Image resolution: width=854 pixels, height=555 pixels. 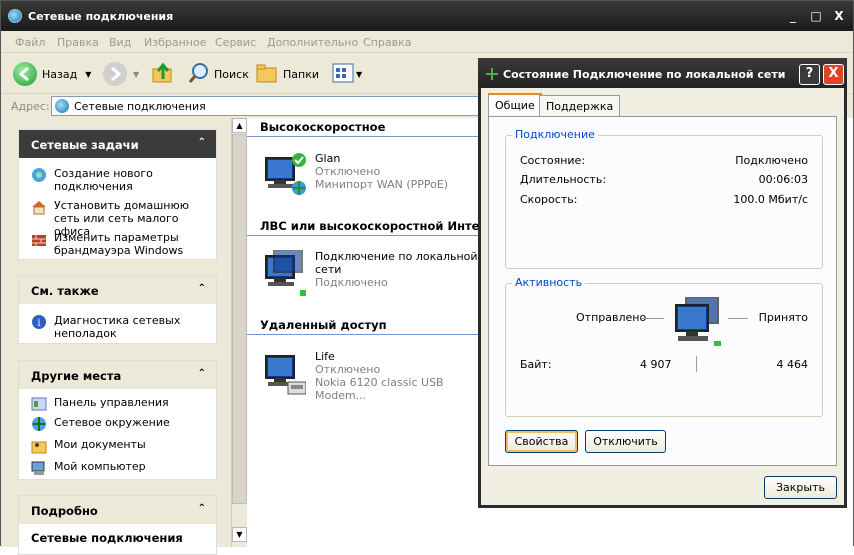 I want to click on up-folder-button, so click(x=163, y=74).